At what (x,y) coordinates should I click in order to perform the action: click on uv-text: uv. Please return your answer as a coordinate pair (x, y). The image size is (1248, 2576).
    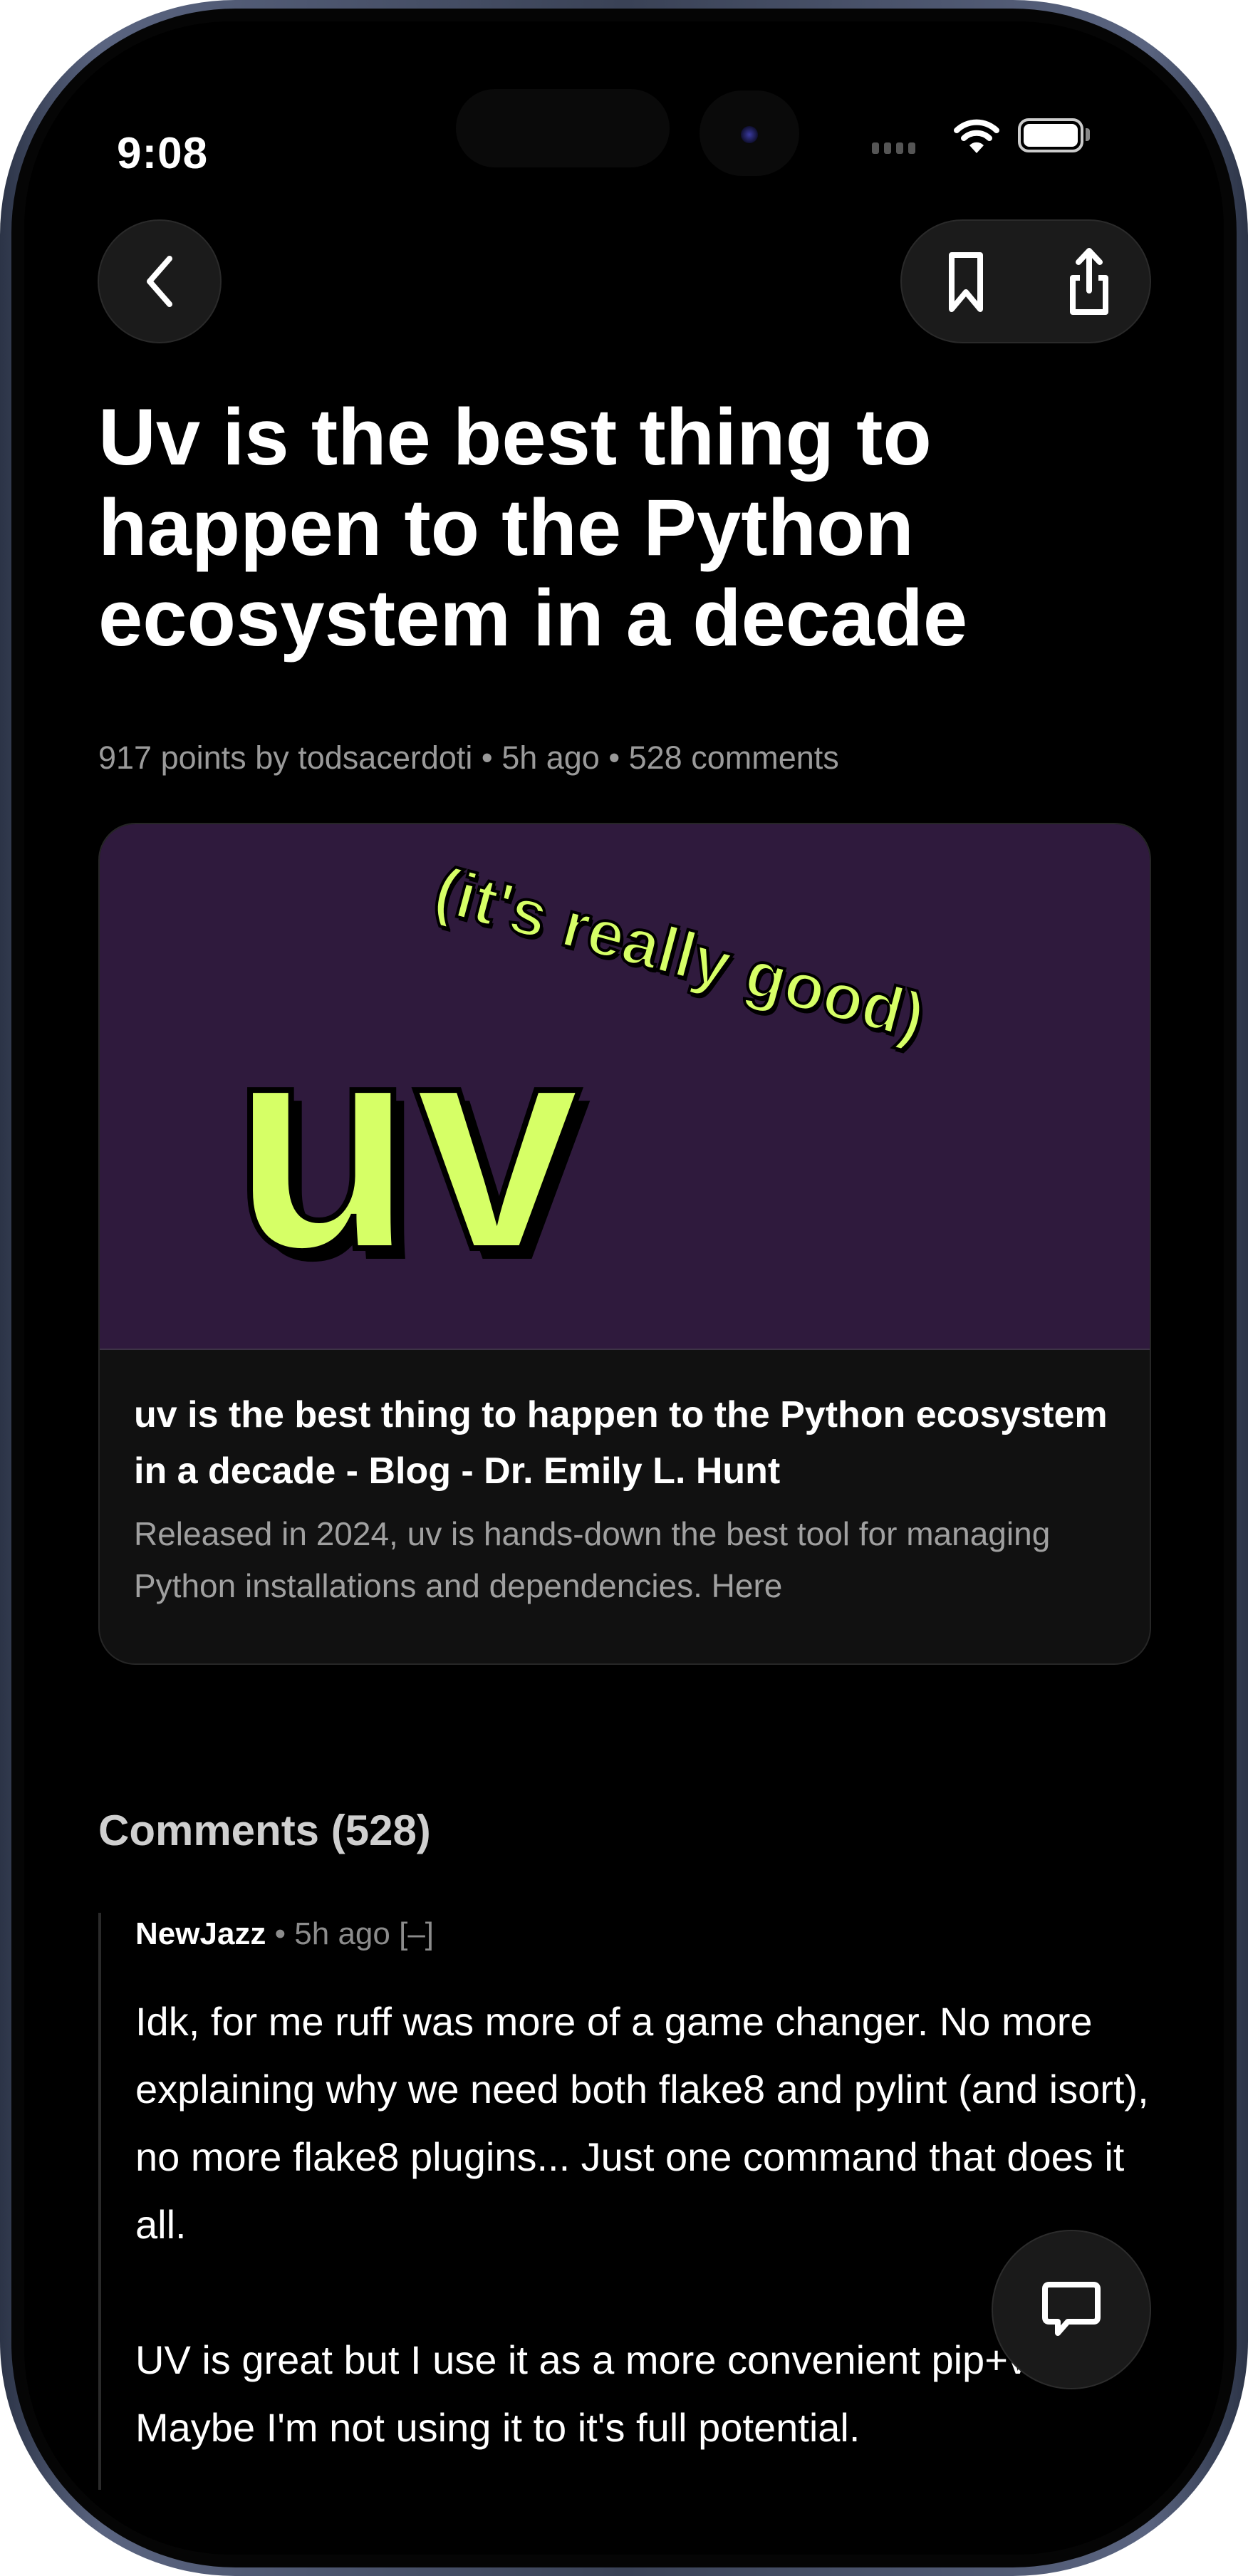
    Looking at the image, I should click on (407, 1145).